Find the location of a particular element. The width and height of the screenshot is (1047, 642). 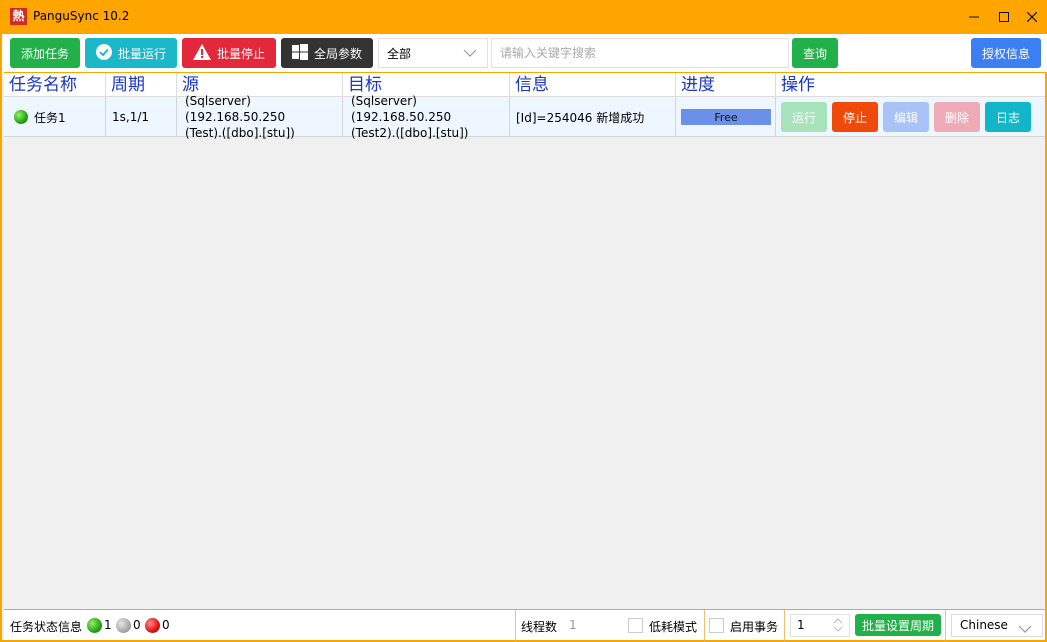

window-title: PanguSync 10.2 is located at coordinates (81, 16).